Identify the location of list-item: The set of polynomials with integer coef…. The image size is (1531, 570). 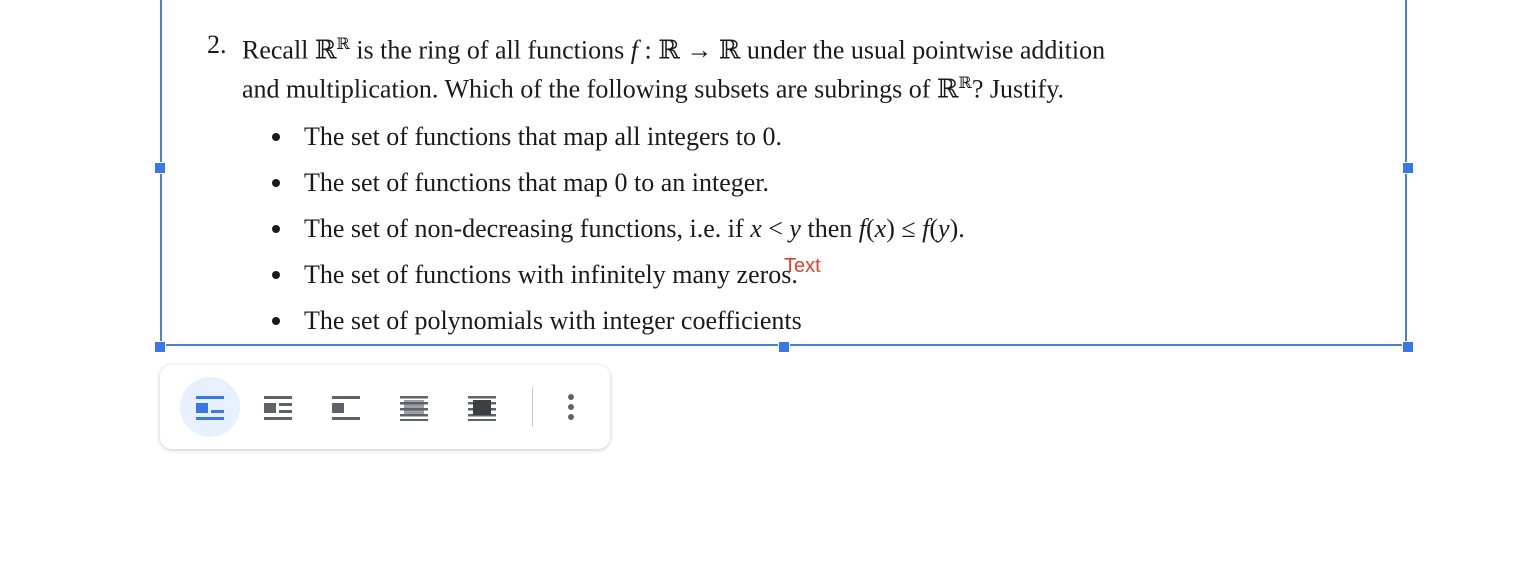
(822, 323).